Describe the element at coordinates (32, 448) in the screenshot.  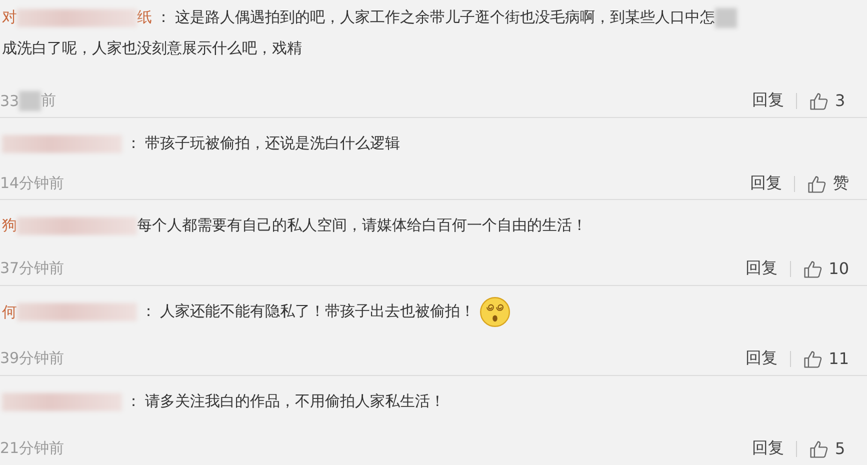
I see `timestamp: 21分钟前` at that location.